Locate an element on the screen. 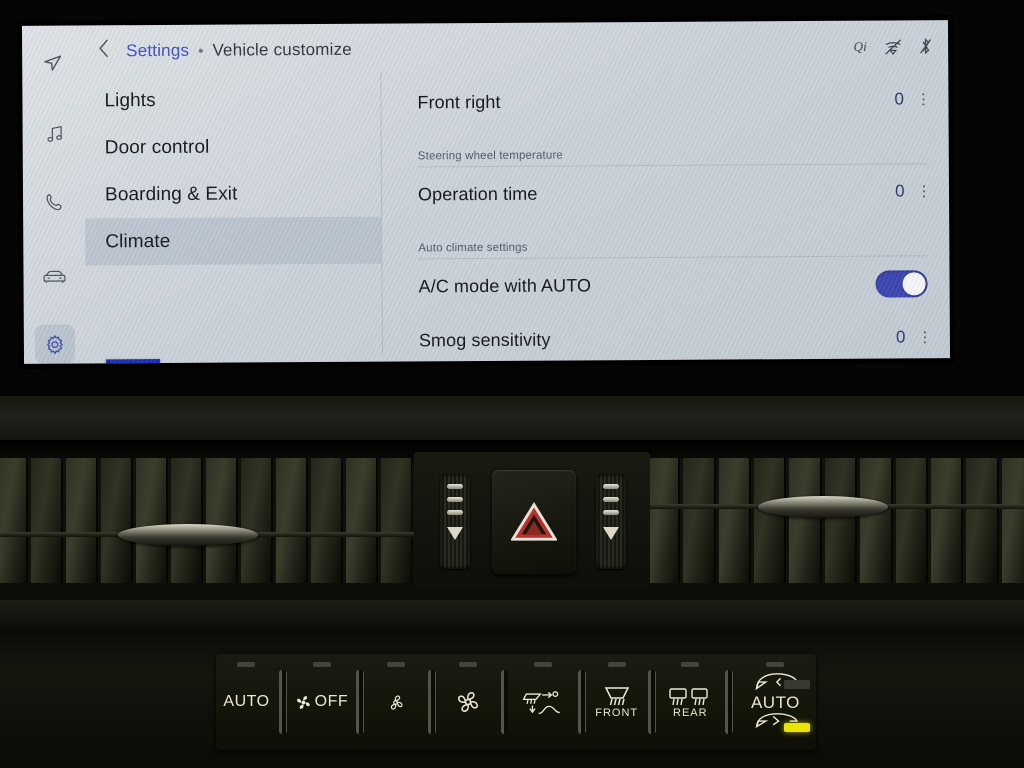 This screenshot has width=1024, height=768. fan-large-icon is located at coordinates (468, 702).